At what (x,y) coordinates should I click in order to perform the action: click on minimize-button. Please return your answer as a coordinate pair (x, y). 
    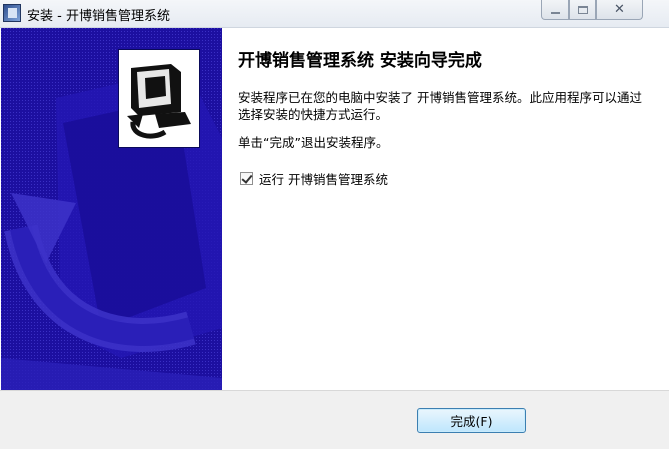
    Looking at the image, I should click on (555, 10).